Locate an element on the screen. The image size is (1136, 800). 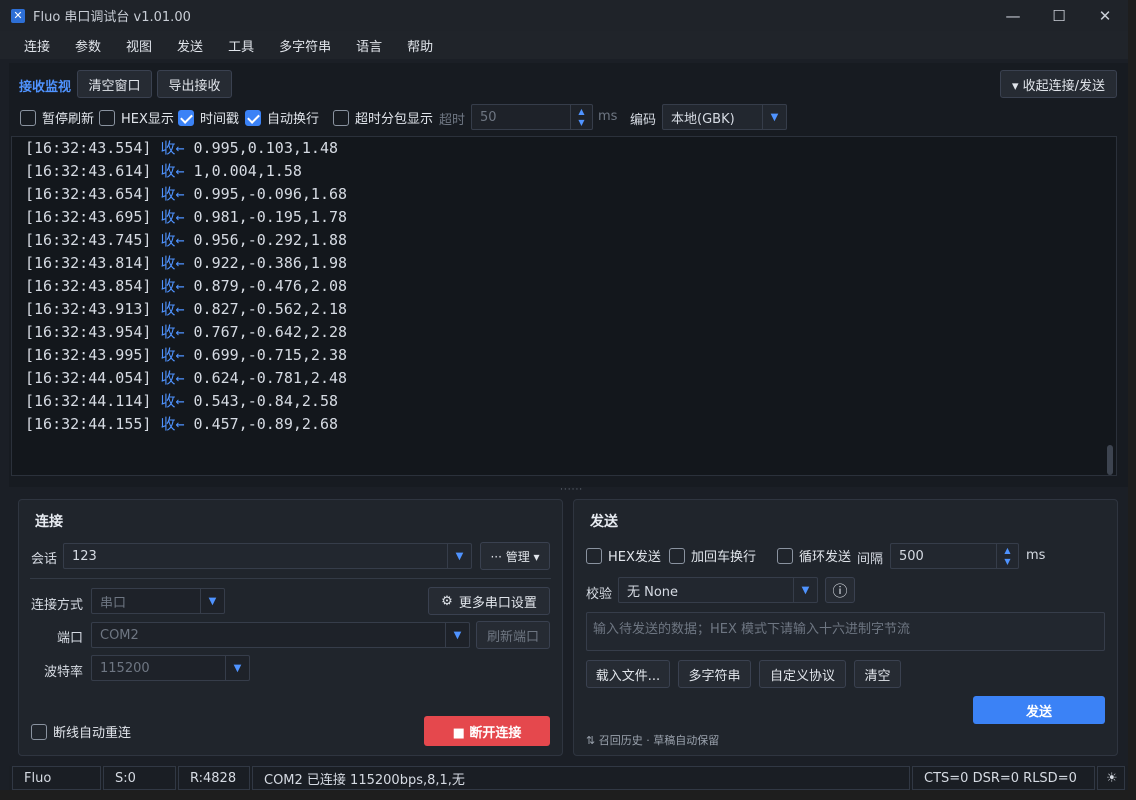
interval-unit: ms is located at coordinates (1036, 555).